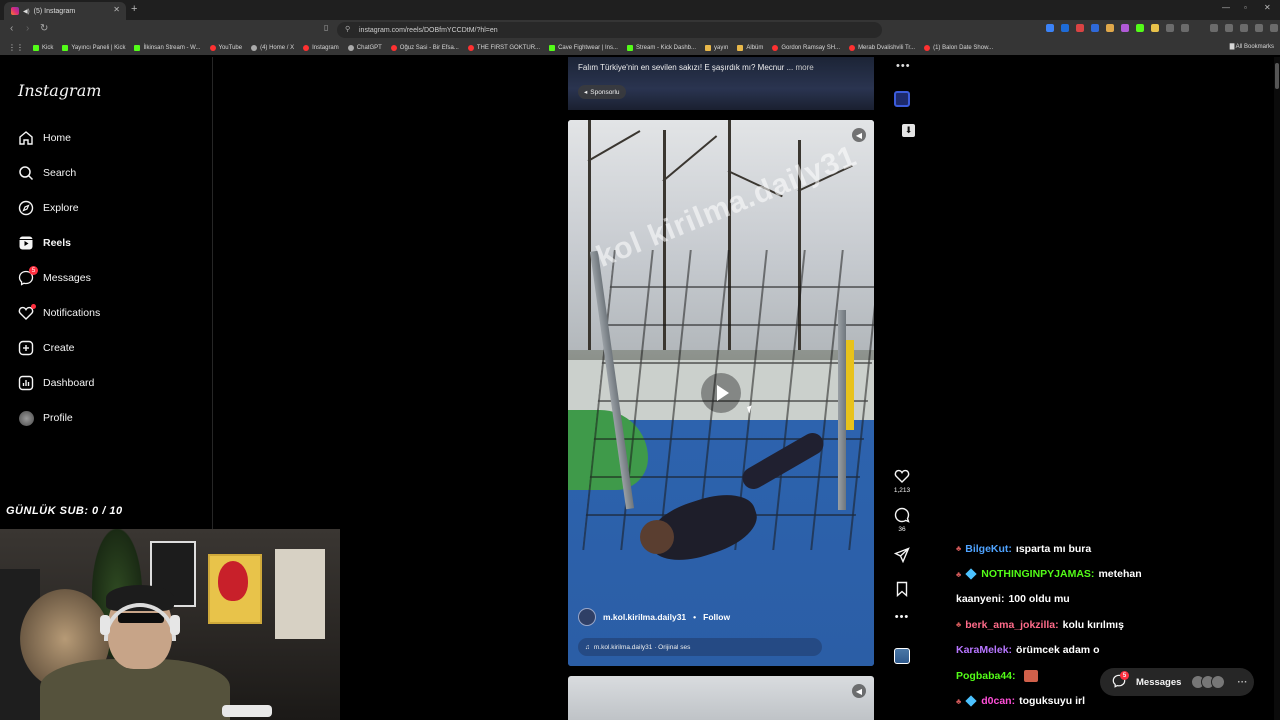  Describe the element at coordinates (11, 28) in the screenshot. I see `back-icon: ‹` at that location.